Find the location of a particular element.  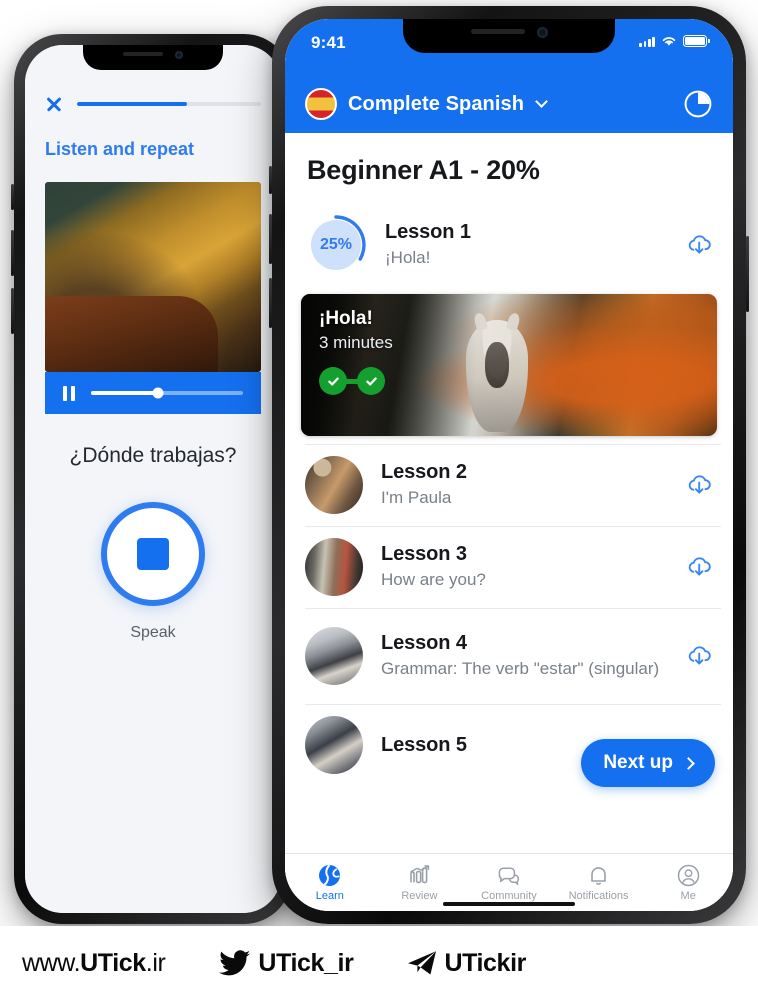

home-indicator is located at coordinates (509, 904).